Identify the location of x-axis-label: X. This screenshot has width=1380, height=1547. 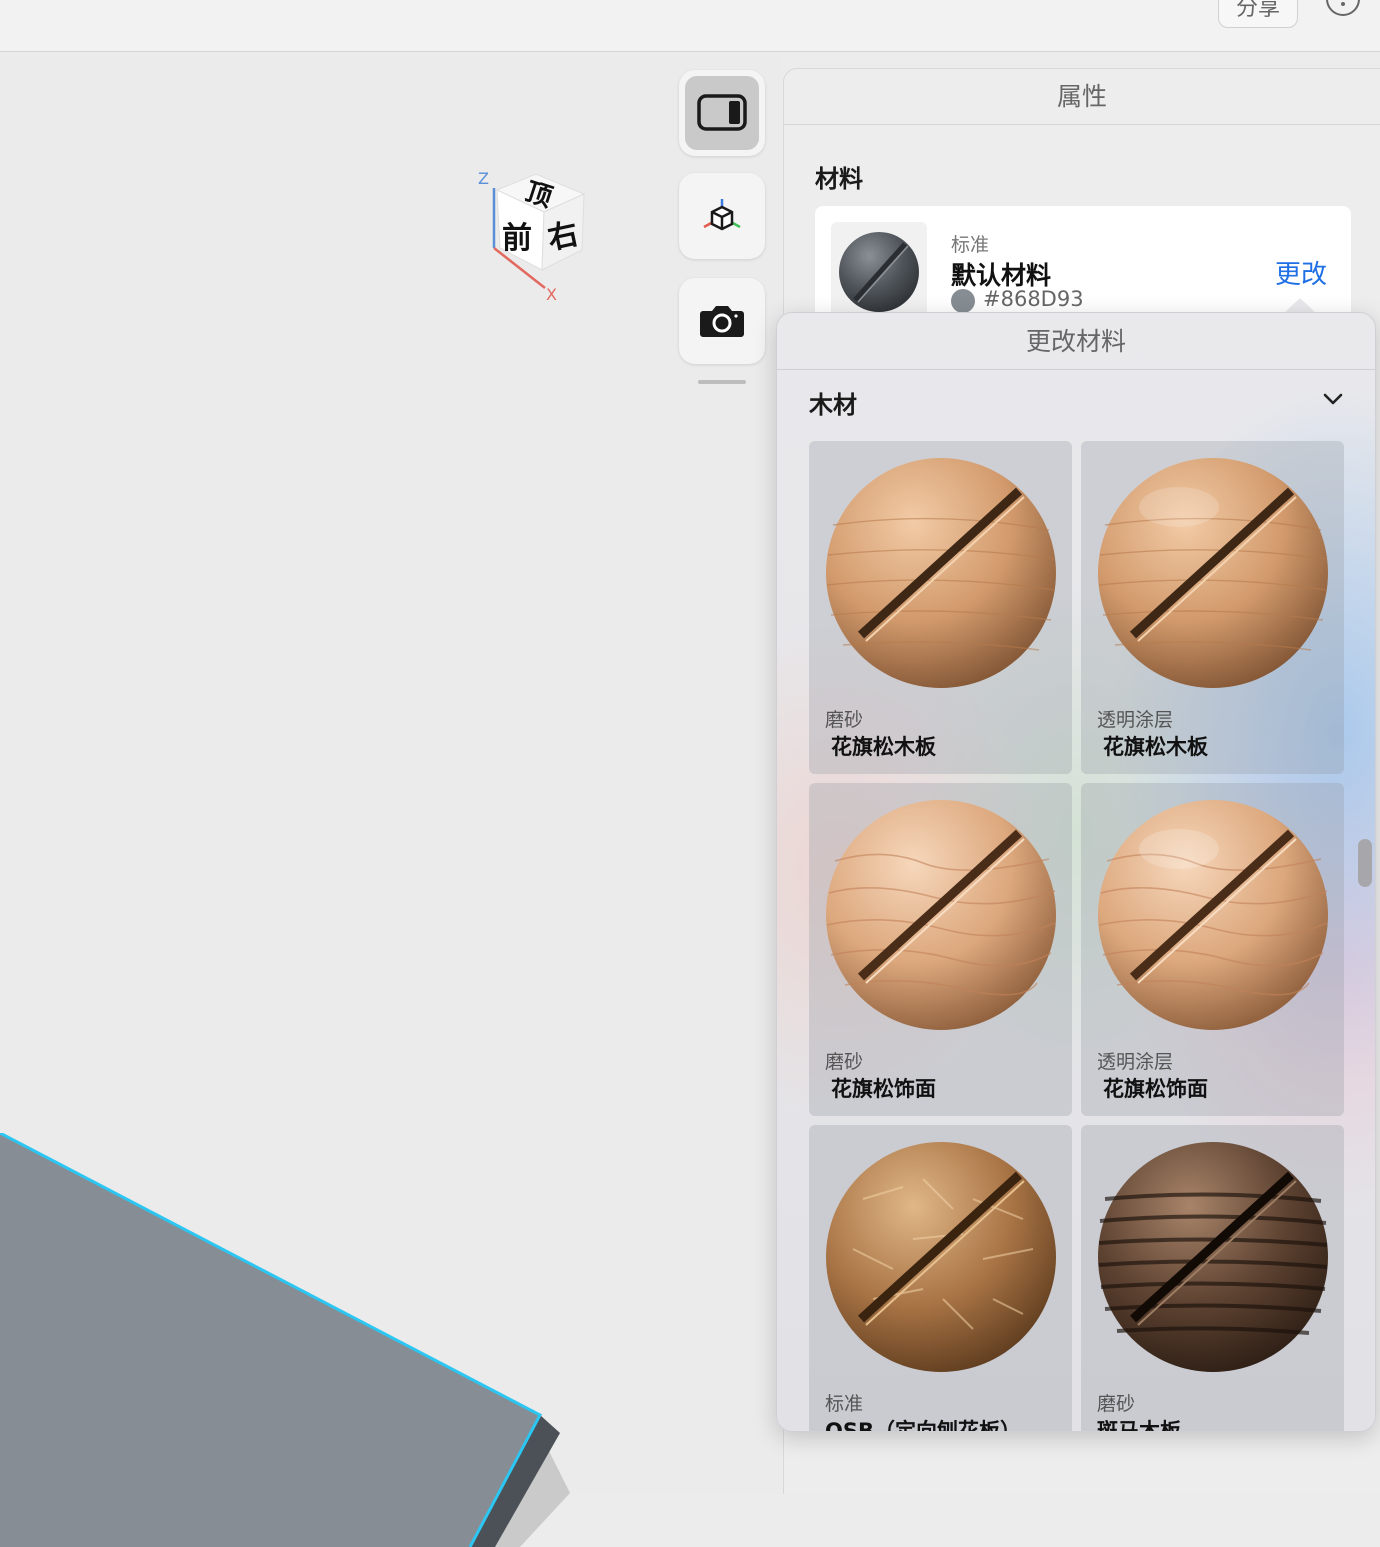
(551, 294).